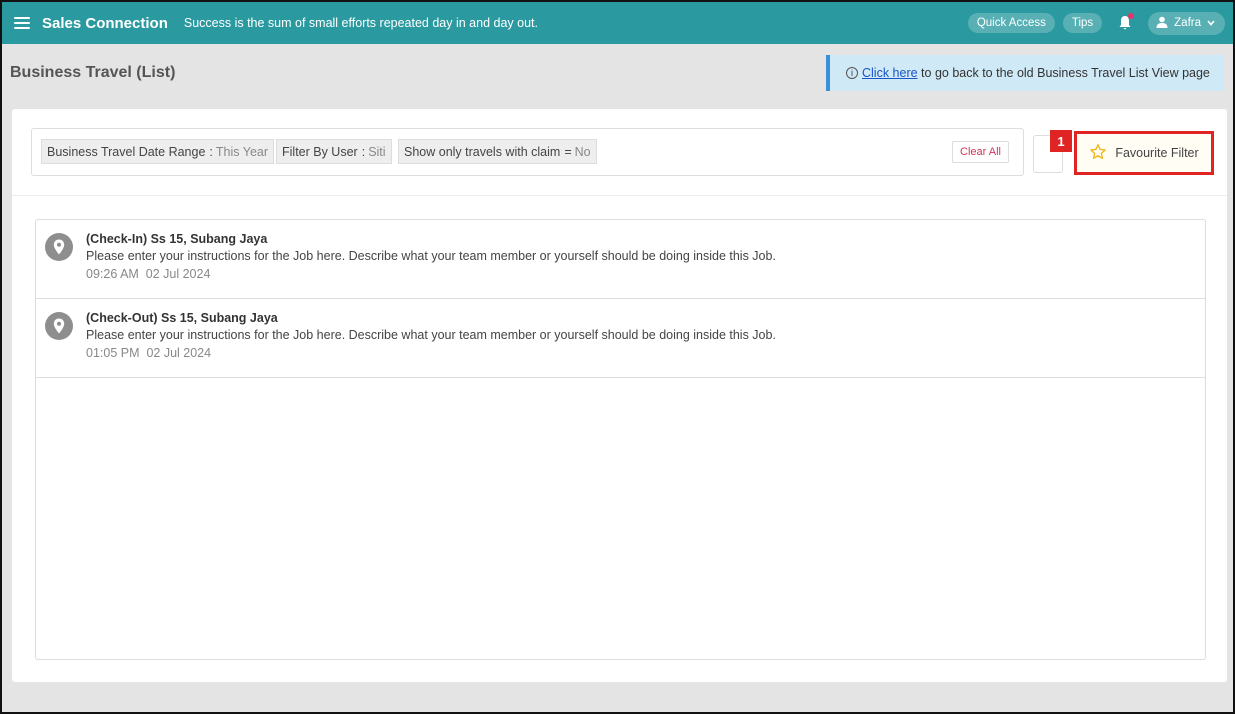 The height and width of the screenshot is (714, 1235). Describe the element at coordinates (177, 239) in the screenshot. I see `item-title: (Check-In) Ss 15, Subang Jaya` at that location.